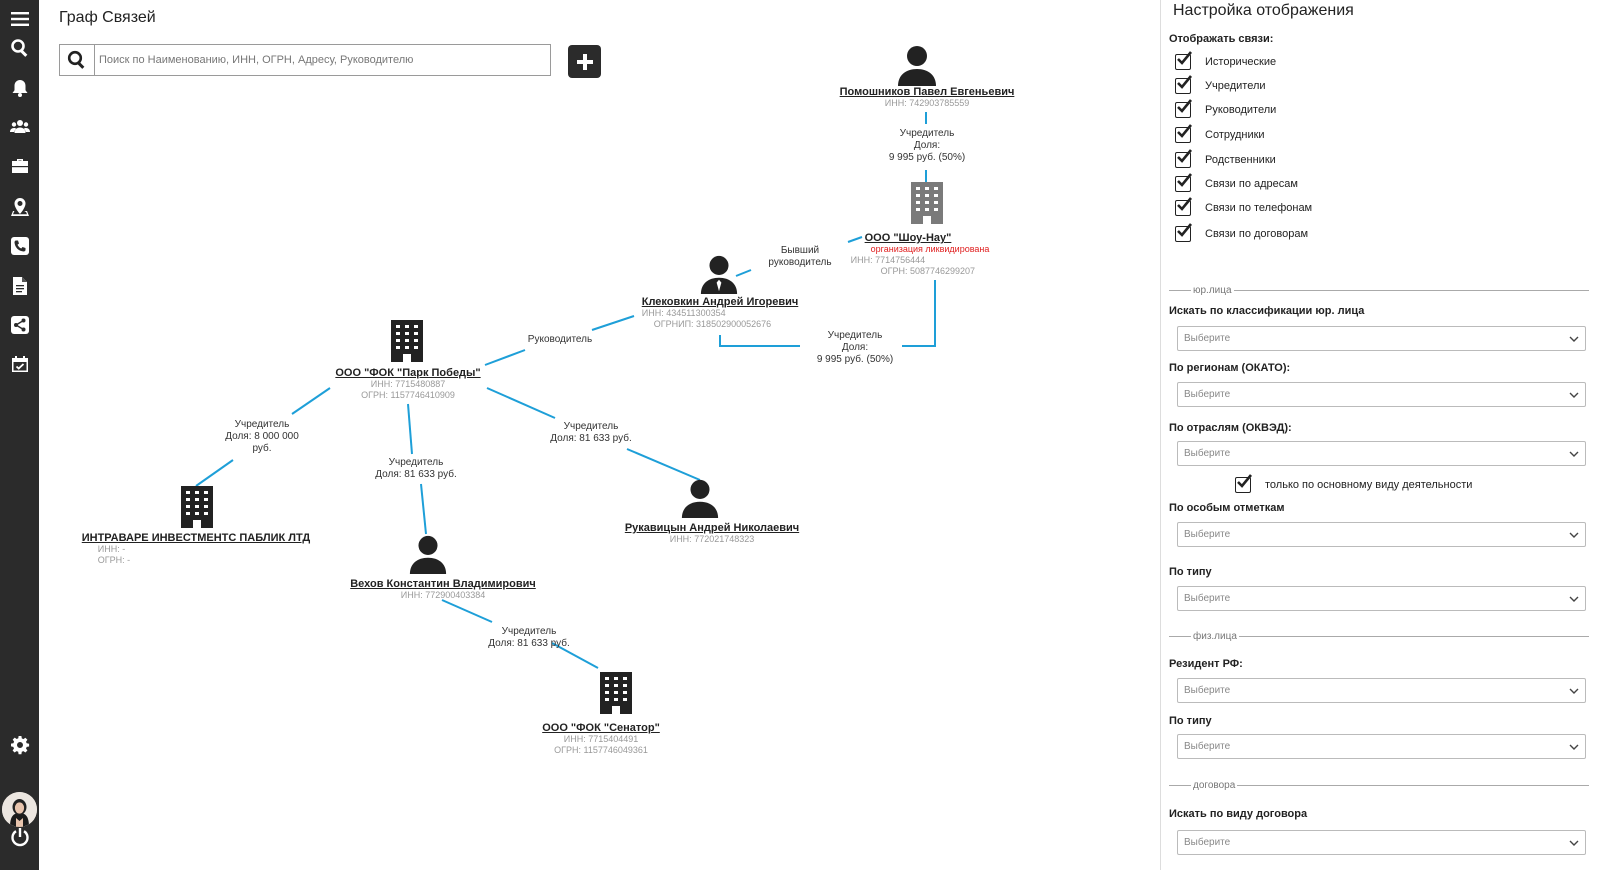 Image resolution: width=1600 pixels, height=870 pixels. Describe the element at coordinates (601, 728) in the screenshot. I see `node-name-link: ООО "ФОК "Сенатор"` at that location.